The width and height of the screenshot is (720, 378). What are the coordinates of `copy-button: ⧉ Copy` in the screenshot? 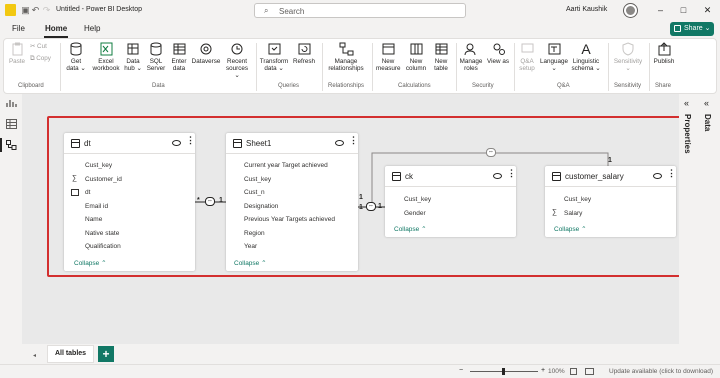 It's located at (40, 58).